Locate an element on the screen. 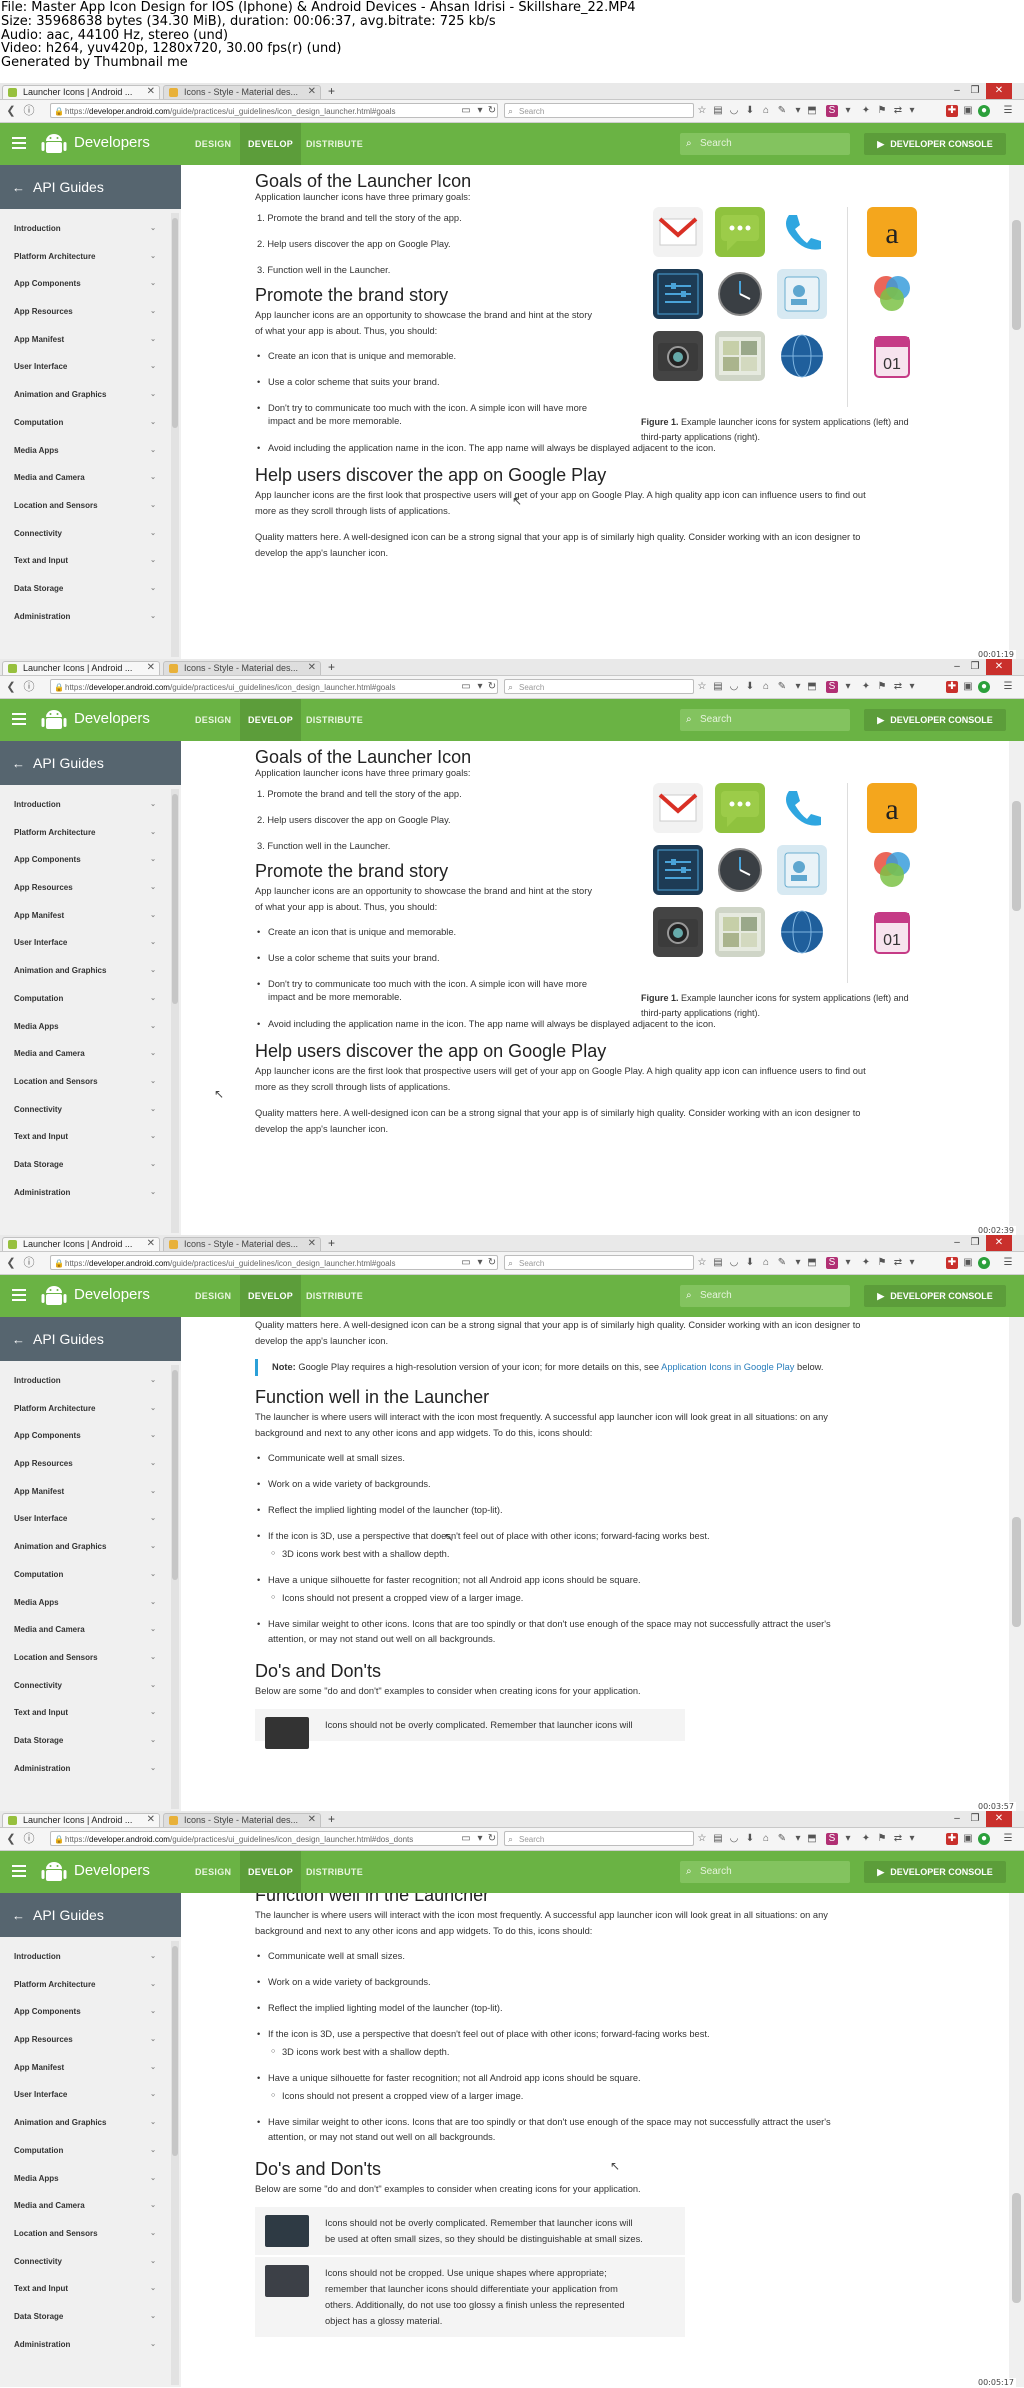 The width and height of the screenshot is (1024, 2388). sidebar-item: Platform Architecture ⌄ is located at coordinates (85, 1409).